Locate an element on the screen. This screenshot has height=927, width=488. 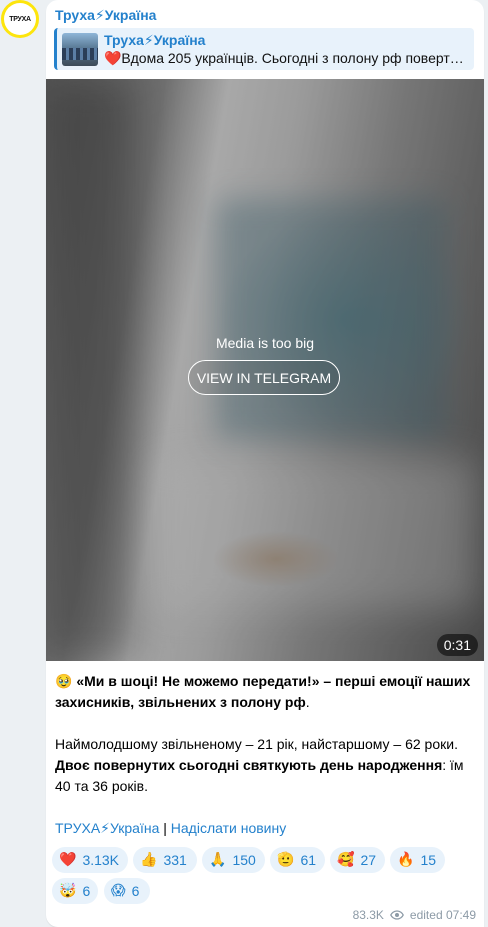
reaction-count: 3.13K is located at coordinates (101, 860).